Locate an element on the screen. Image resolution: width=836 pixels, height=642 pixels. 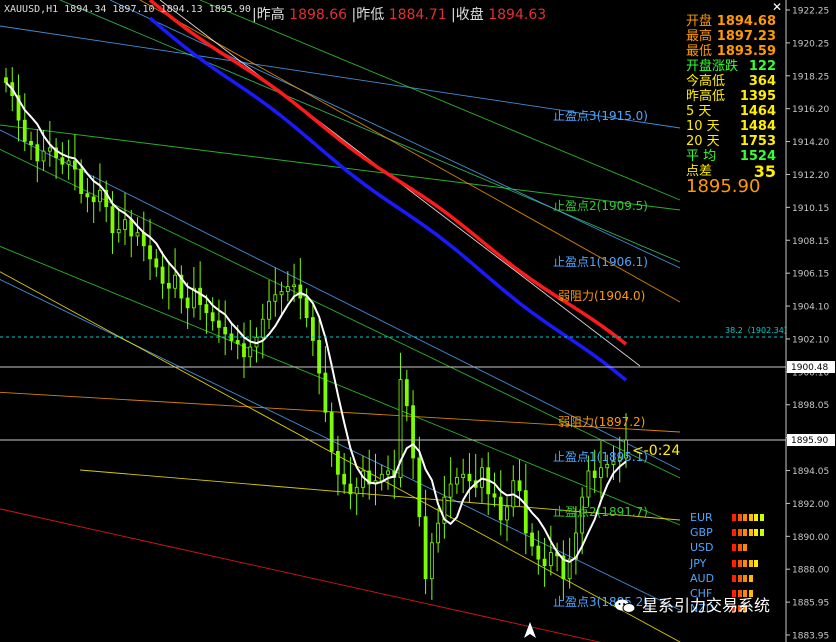
symbol-label: XAUUSD,H1 is located at coordinates (31, 9).